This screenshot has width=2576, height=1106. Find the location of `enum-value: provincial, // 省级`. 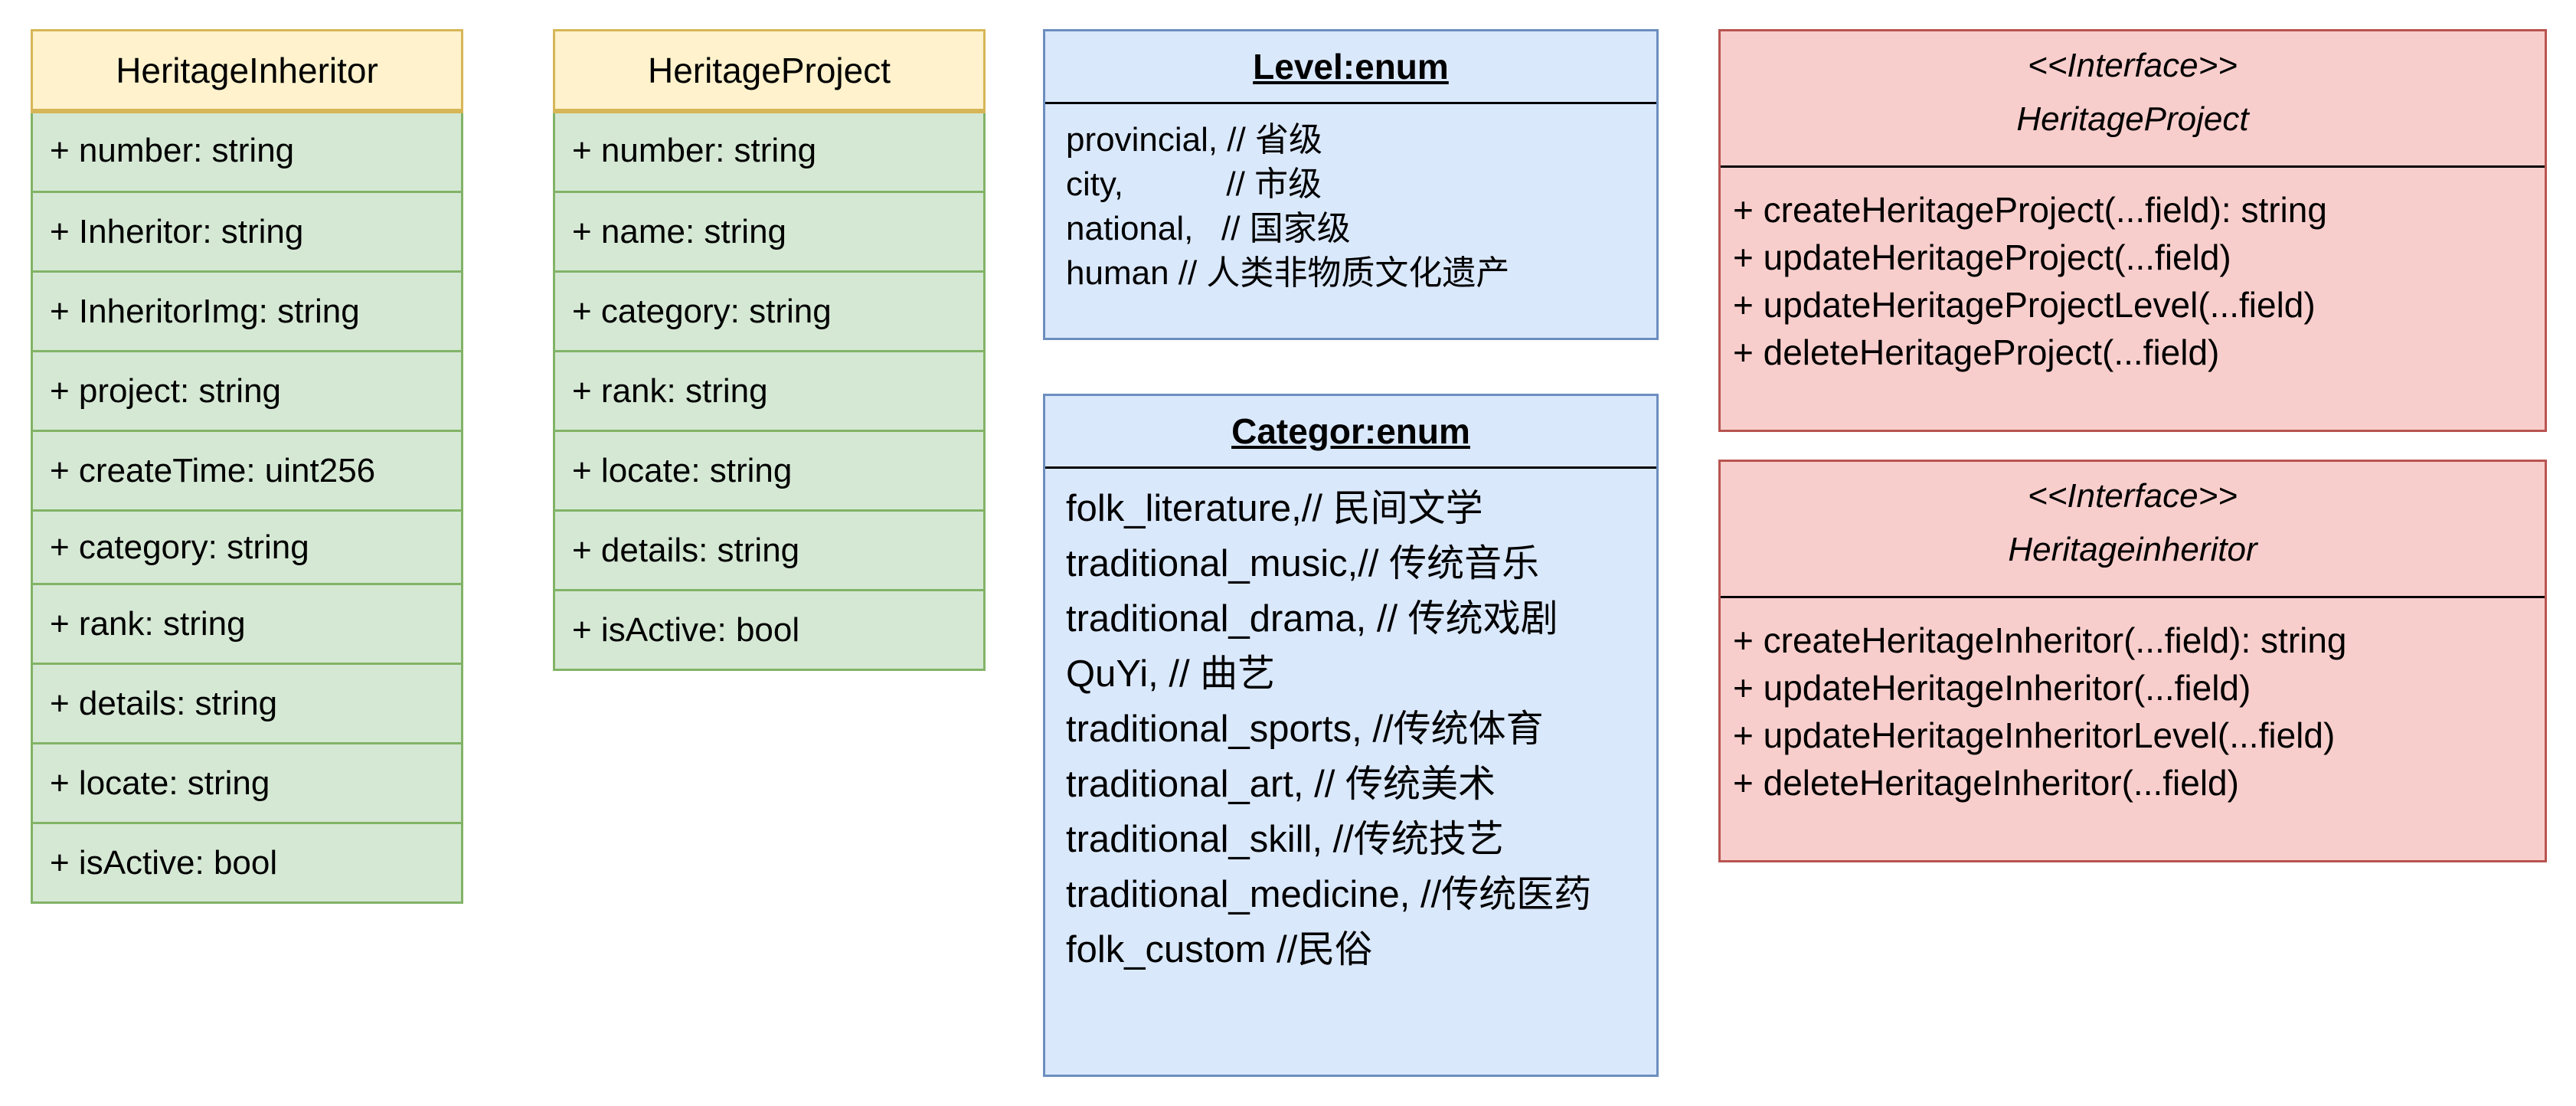

enum-value: provincial, // 省级 is located at coordinates (1194, 140).